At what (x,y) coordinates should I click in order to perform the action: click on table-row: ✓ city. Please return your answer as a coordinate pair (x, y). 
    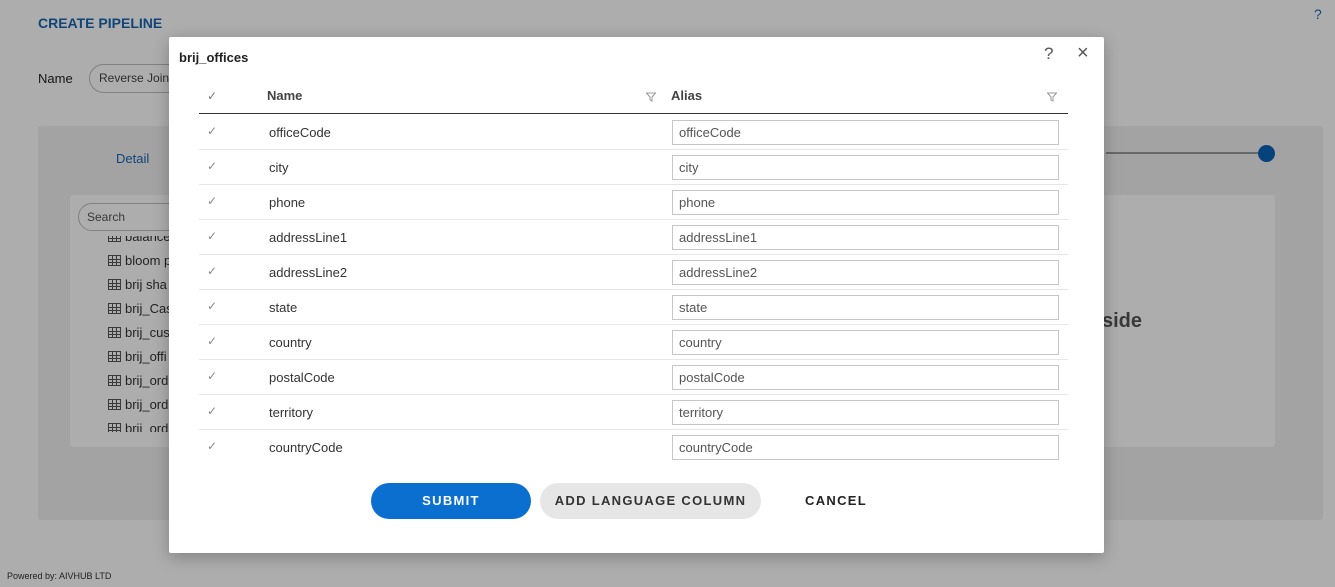
    Looking at the image, I should click on (633, 167).